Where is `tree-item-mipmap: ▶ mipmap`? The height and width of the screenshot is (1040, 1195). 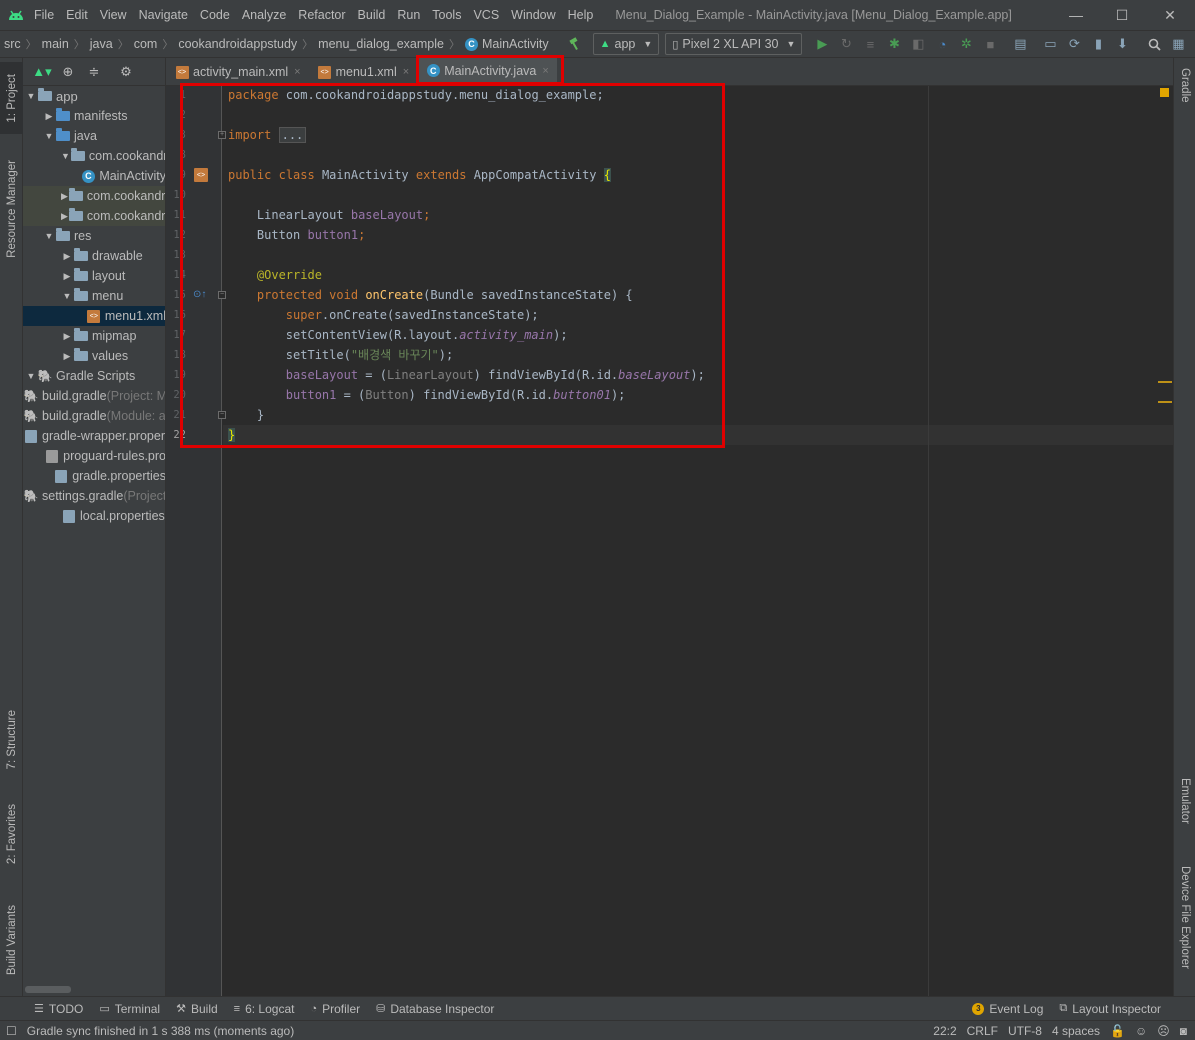
tree-item-mipmap: ▶ mipmap is located at coordinates (94, 336).